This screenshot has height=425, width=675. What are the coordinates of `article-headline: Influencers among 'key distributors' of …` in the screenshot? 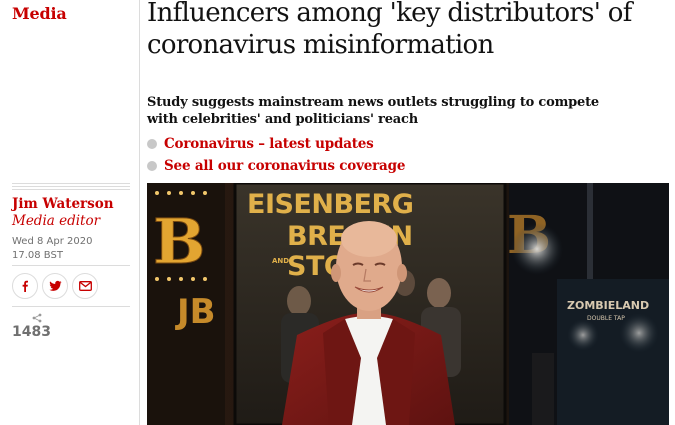 It's located at (389, 30).